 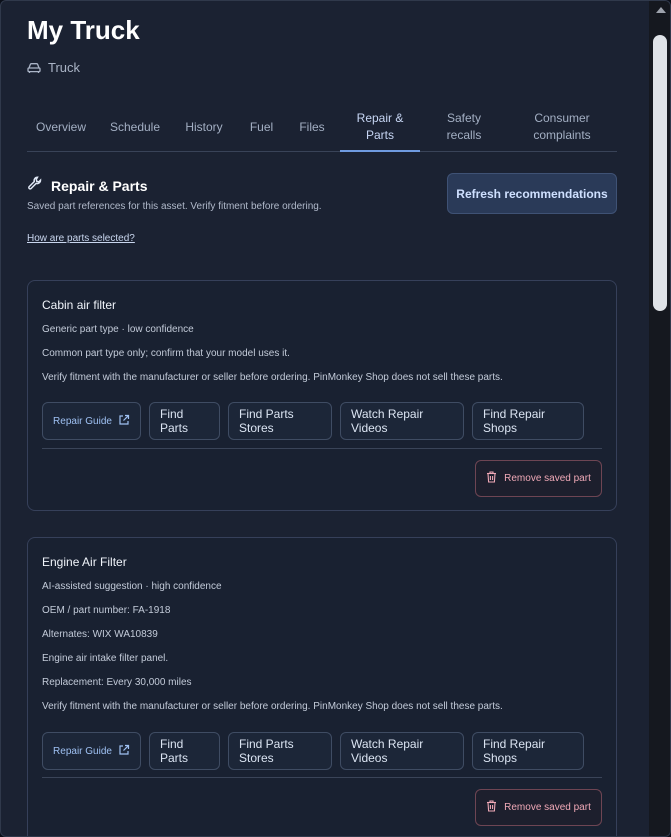 I want to click on page-title: My Truck, so click(x=83, y=30).